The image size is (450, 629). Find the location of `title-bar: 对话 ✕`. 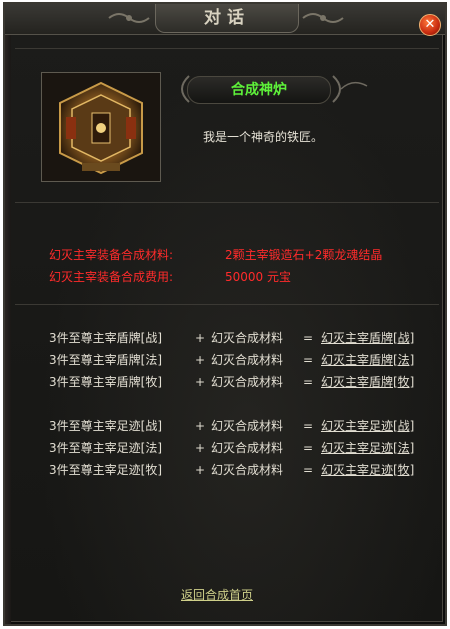

title-bar: 对话 ✕ is located at coordinates (225, 20).